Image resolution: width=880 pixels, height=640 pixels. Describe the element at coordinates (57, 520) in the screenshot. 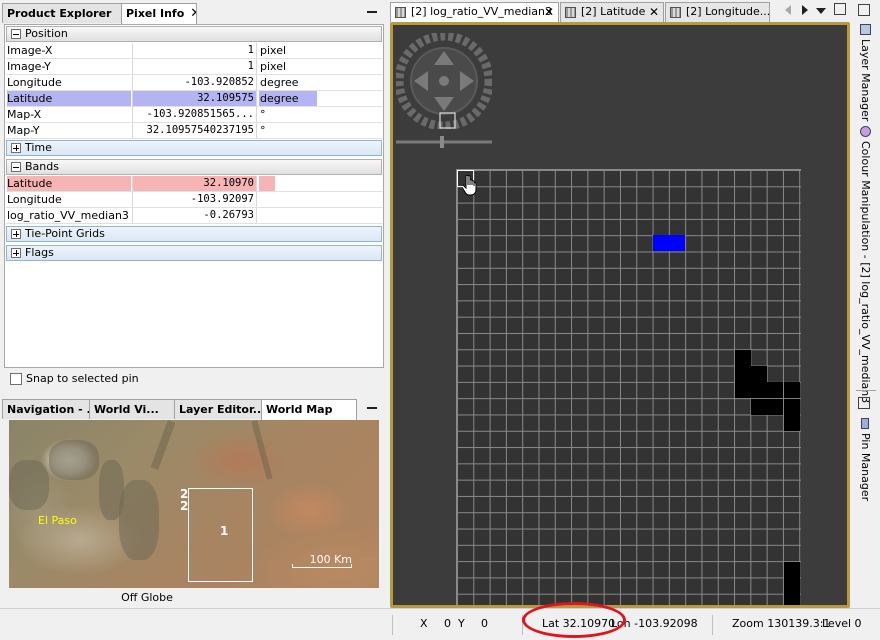

I see `city-label: El Paso` at that location.